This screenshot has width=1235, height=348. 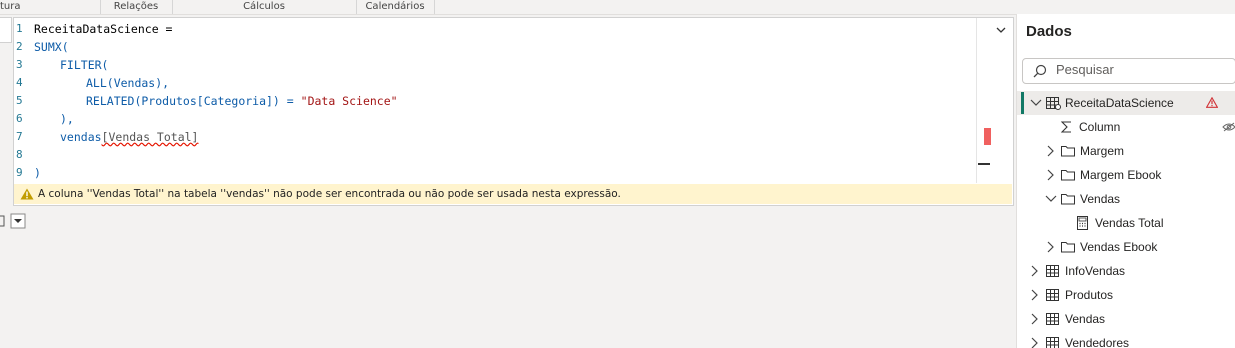 What do you see at coordinates (51, 47) in the screenshot?
I see `code-text: SUMX(` at bounding box center [51, 47].